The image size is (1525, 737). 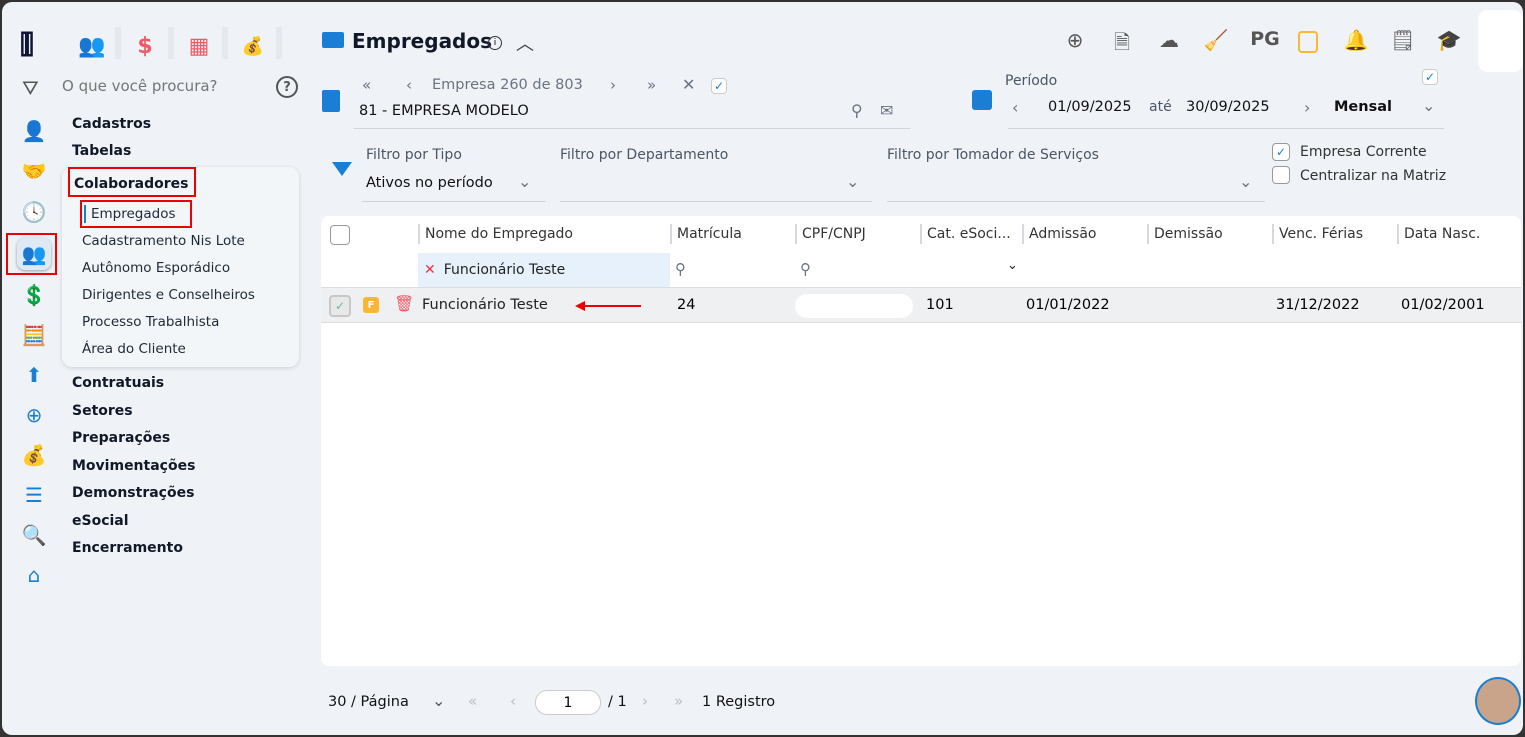 What do you see at coordinates (1075, 40) in the screenshot?
I see `add-icon: ⊕` at bounding box center [1075, 40].